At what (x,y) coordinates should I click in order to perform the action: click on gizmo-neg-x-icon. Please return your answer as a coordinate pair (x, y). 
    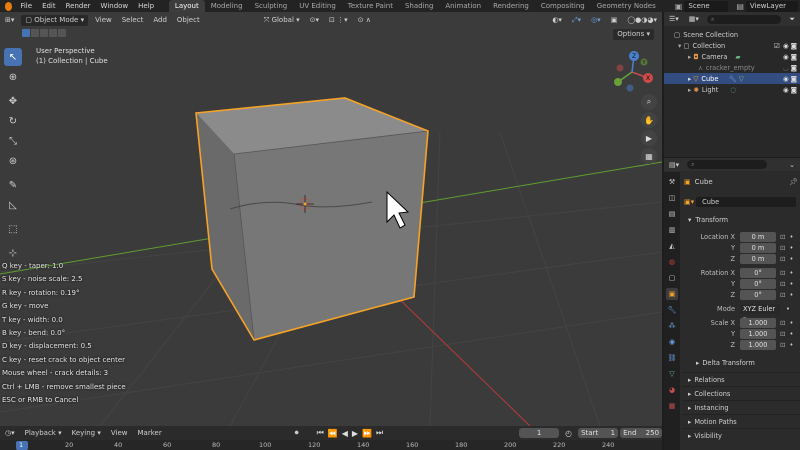
    Looking at the image, I should click on (620, 68).